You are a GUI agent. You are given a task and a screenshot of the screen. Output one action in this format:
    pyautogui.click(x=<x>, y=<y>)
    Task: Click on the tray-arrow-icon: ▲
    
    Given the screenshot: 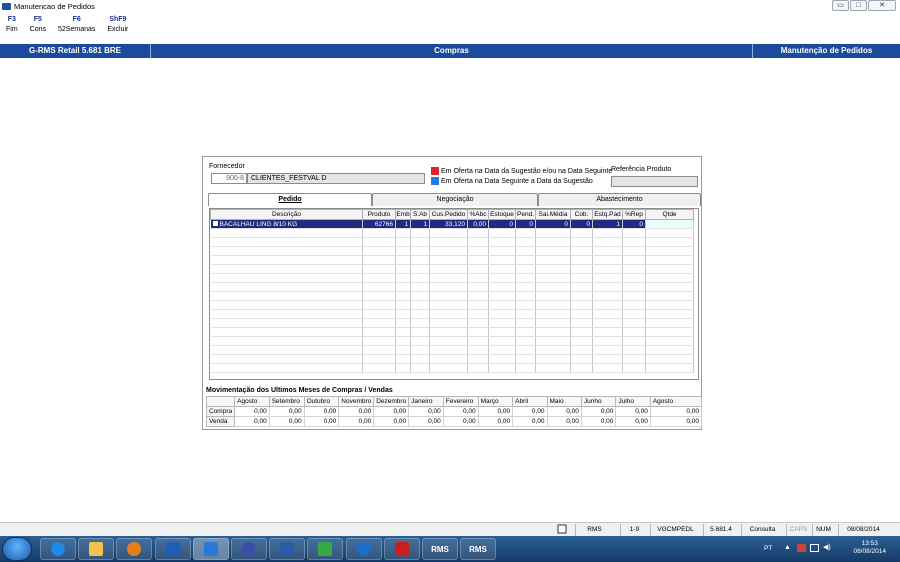 What is the action you would take?
    pyautogui.click(x=787, y=547)
    